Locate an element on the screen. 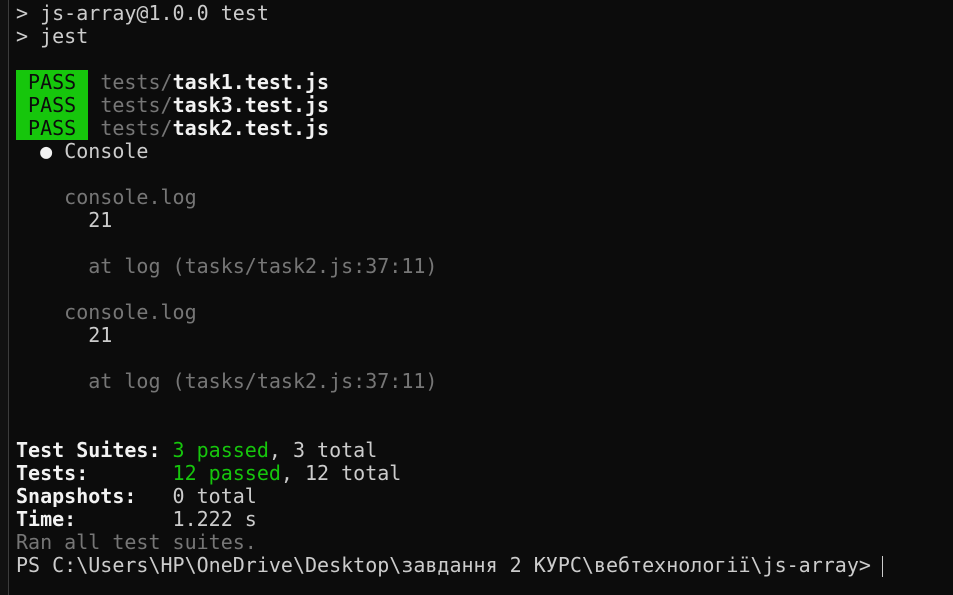 Image resolution: width=953 pixels, height=595 pixels. text-cursor is located at coordinates (882, 566).